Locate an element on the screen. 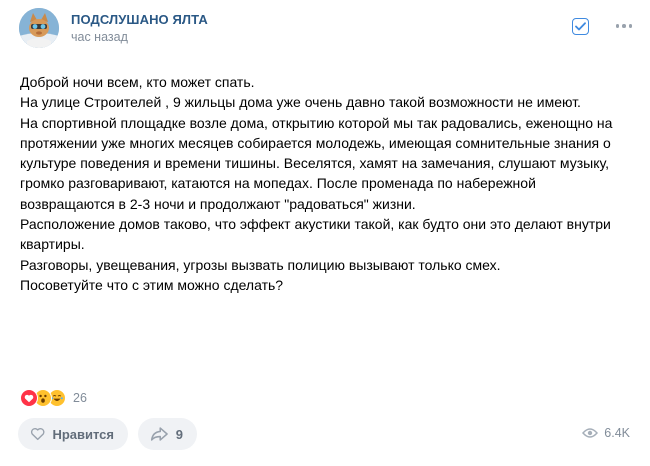 Image resolution: width=650 pixels, height=466 pixels. like-button: Нравится is located at coordinates (73, 434).